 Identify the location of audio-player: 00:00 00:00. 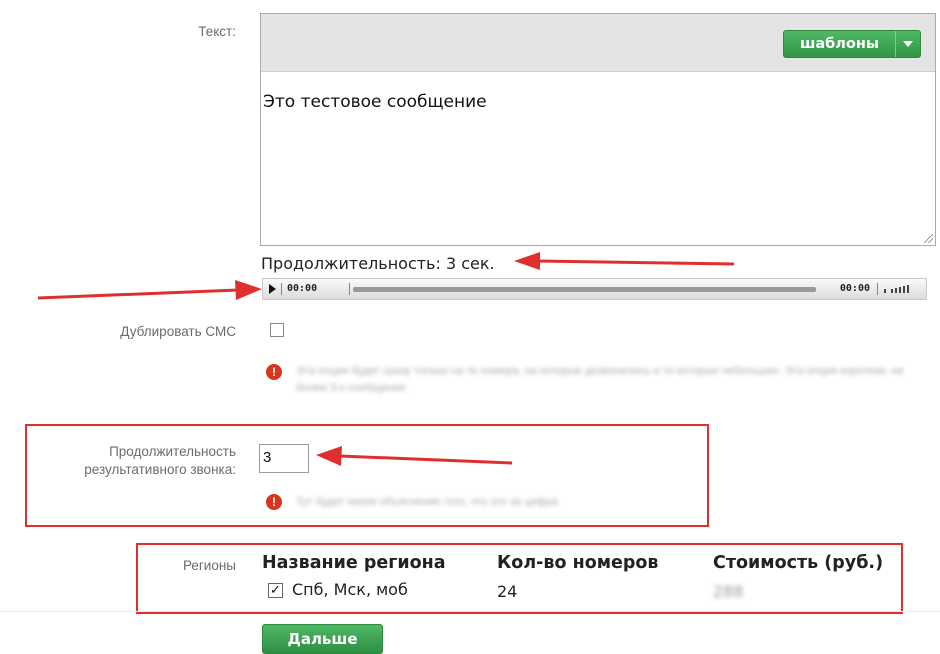
(594, 289).